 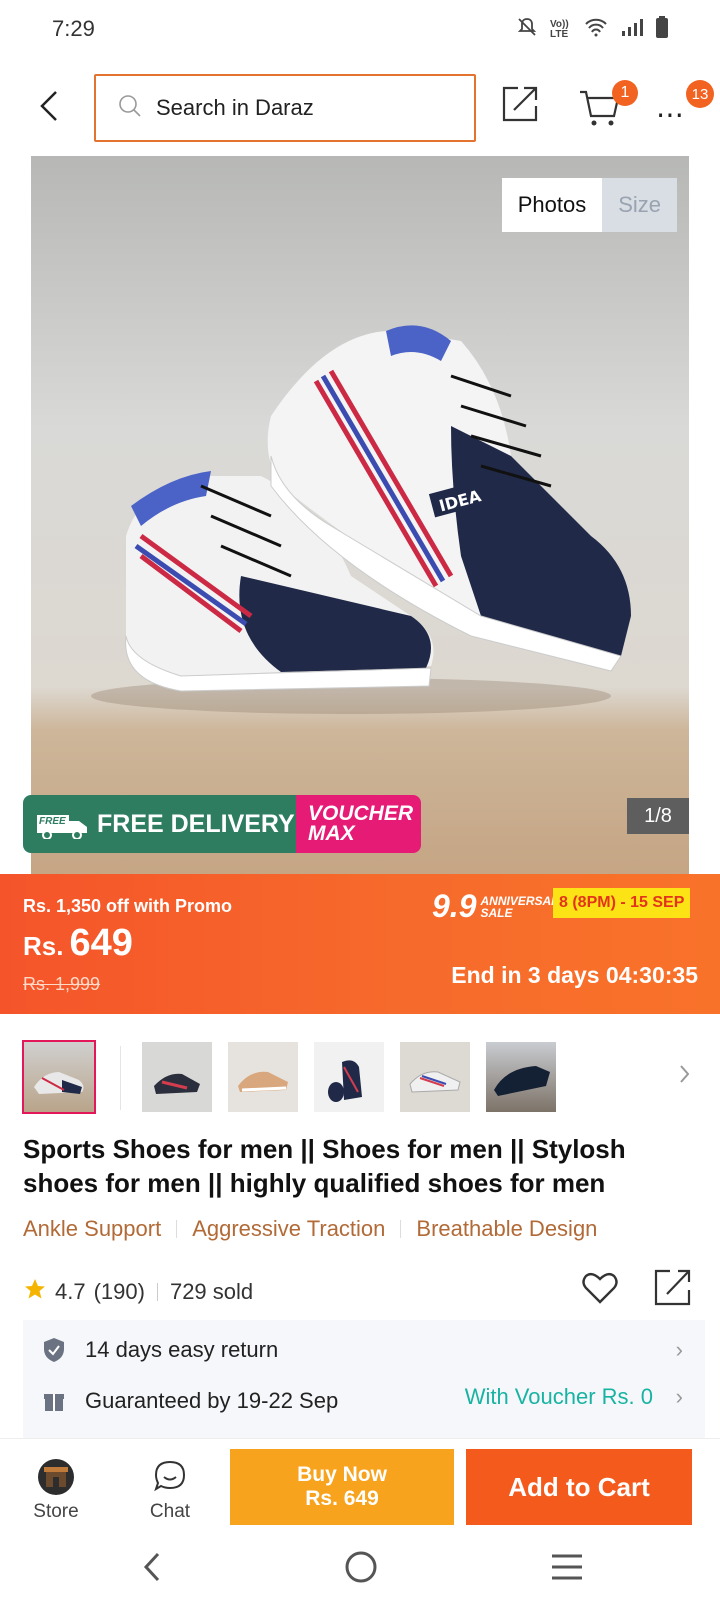 What do you see at coordinates (496, 912) in the screenshot?
I see `sale-name-2: SALE` at bounding box center [496, 912].